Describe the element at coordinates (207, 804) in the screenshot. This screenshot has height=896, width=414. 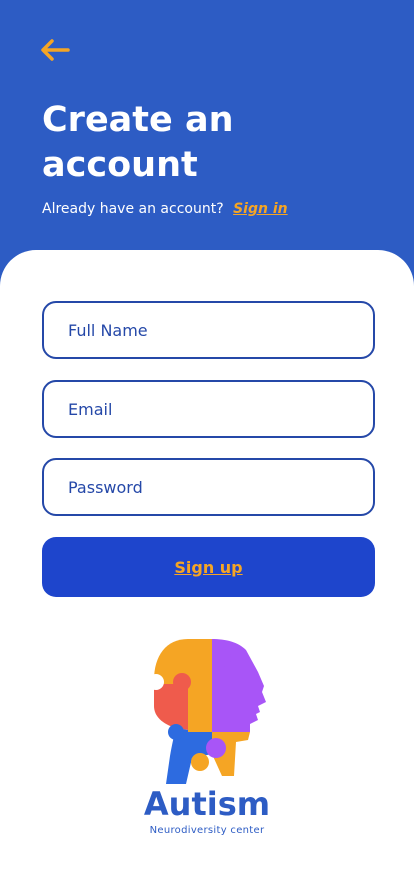
I see `brand-name: Autism` at that location.